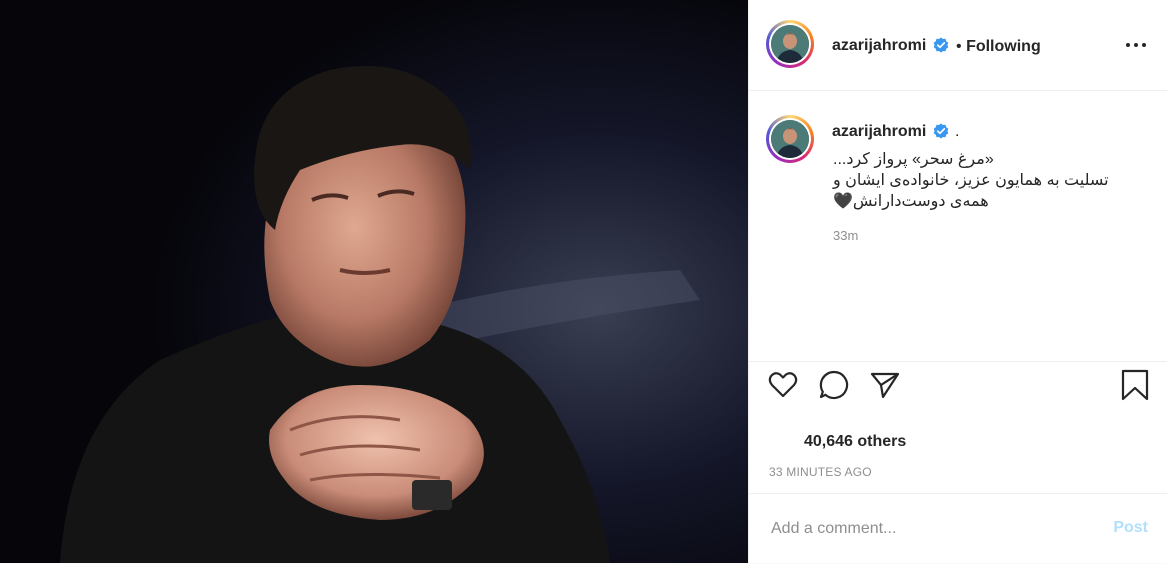 The image size is (1167, 564). Describe the element at coordinates (879, 132) in the screenshot. I see `caption-username-link: azarijahromi` at that location.